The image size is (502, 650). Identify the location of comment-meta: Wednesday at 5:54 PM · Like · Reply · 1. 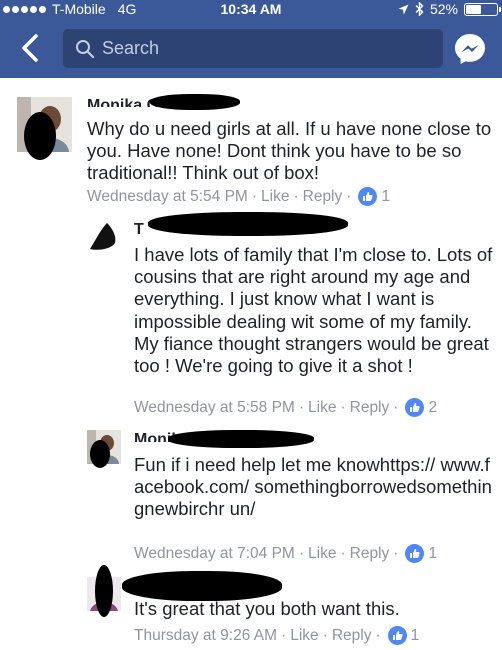
(239, 196).